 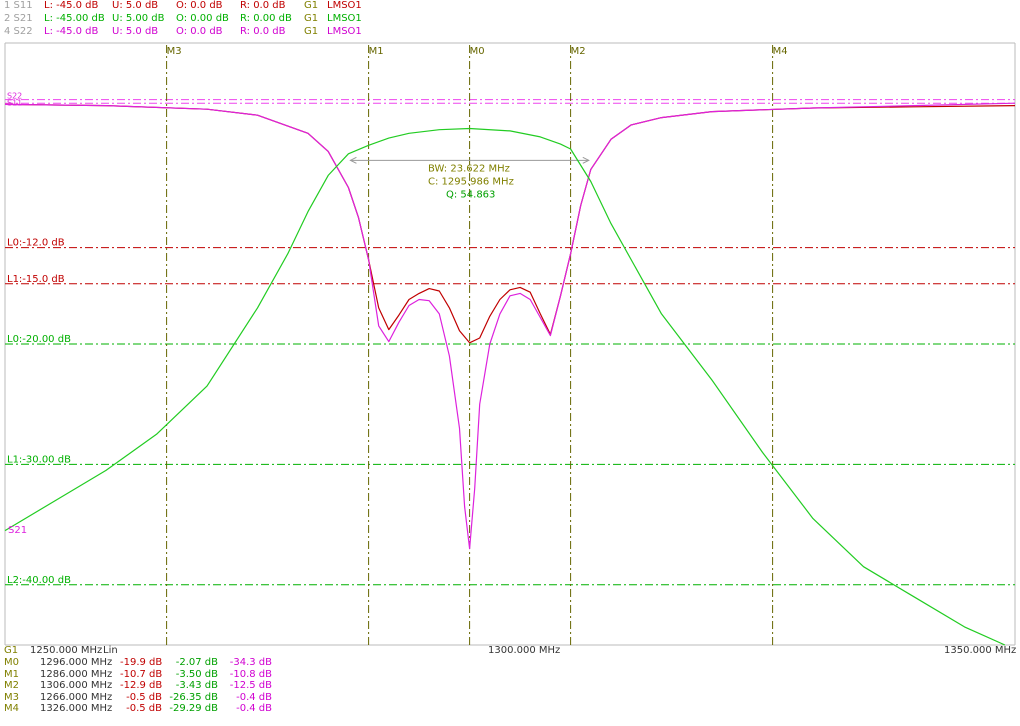 What do you see at coordinates (39, 459) in the screenshot?
I see `limit-line-label-3: L1:-30.00 dB` at bounding box center [39, 459].